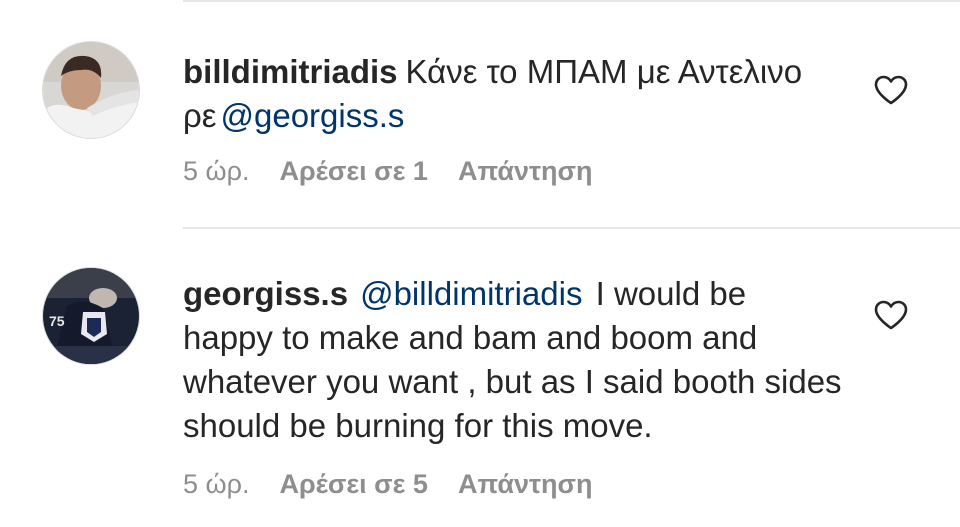 The width and height of the screenshot is (960, 527). Describe the element at coordinates (471, 293) in the screenshot. I see `comment-mention: @billdimitriadis` at that location.